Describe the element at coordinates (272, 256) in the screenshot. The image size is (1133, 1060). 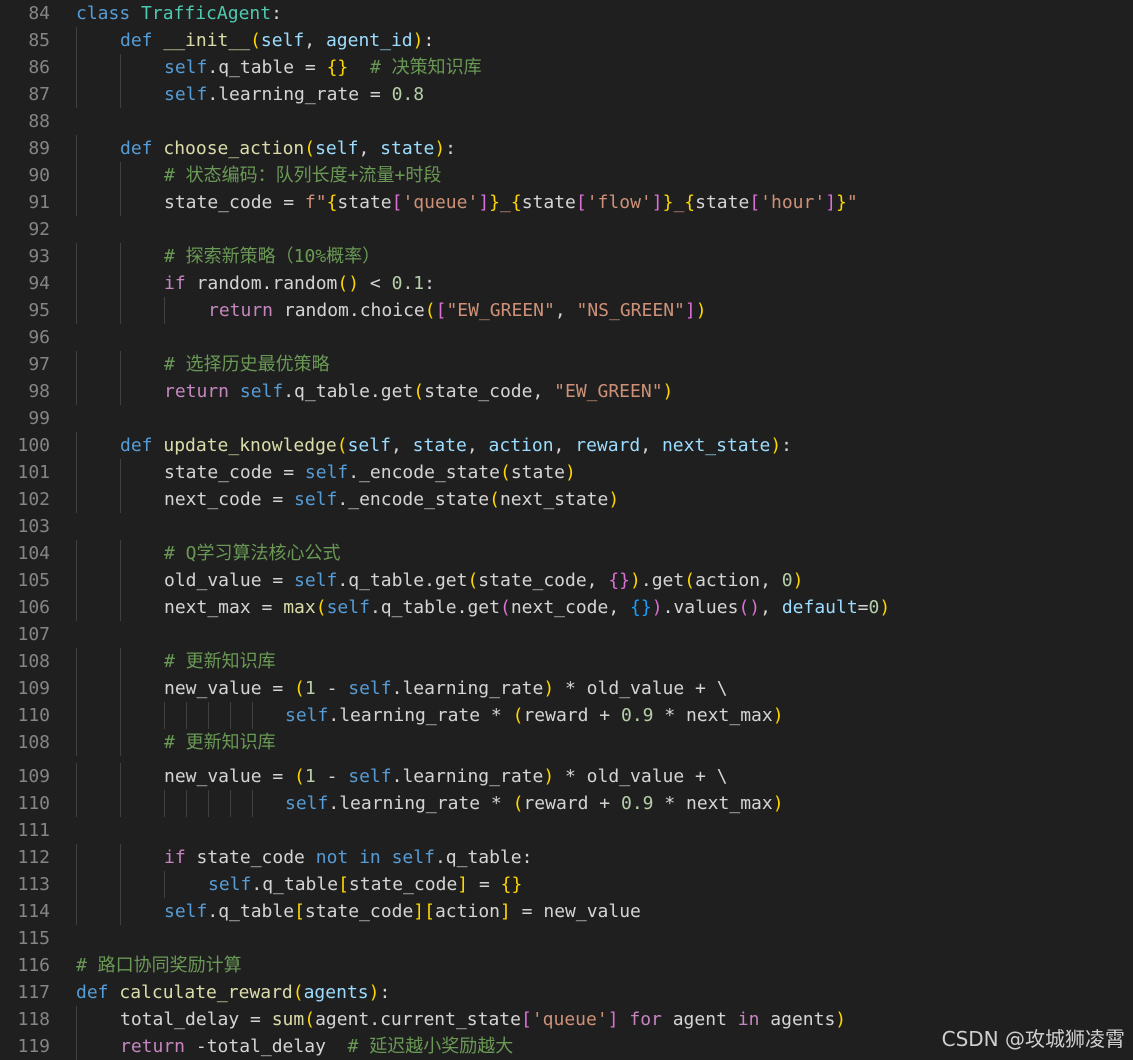
I see `code-text: # 探索新策略（10%概率）` at that location.